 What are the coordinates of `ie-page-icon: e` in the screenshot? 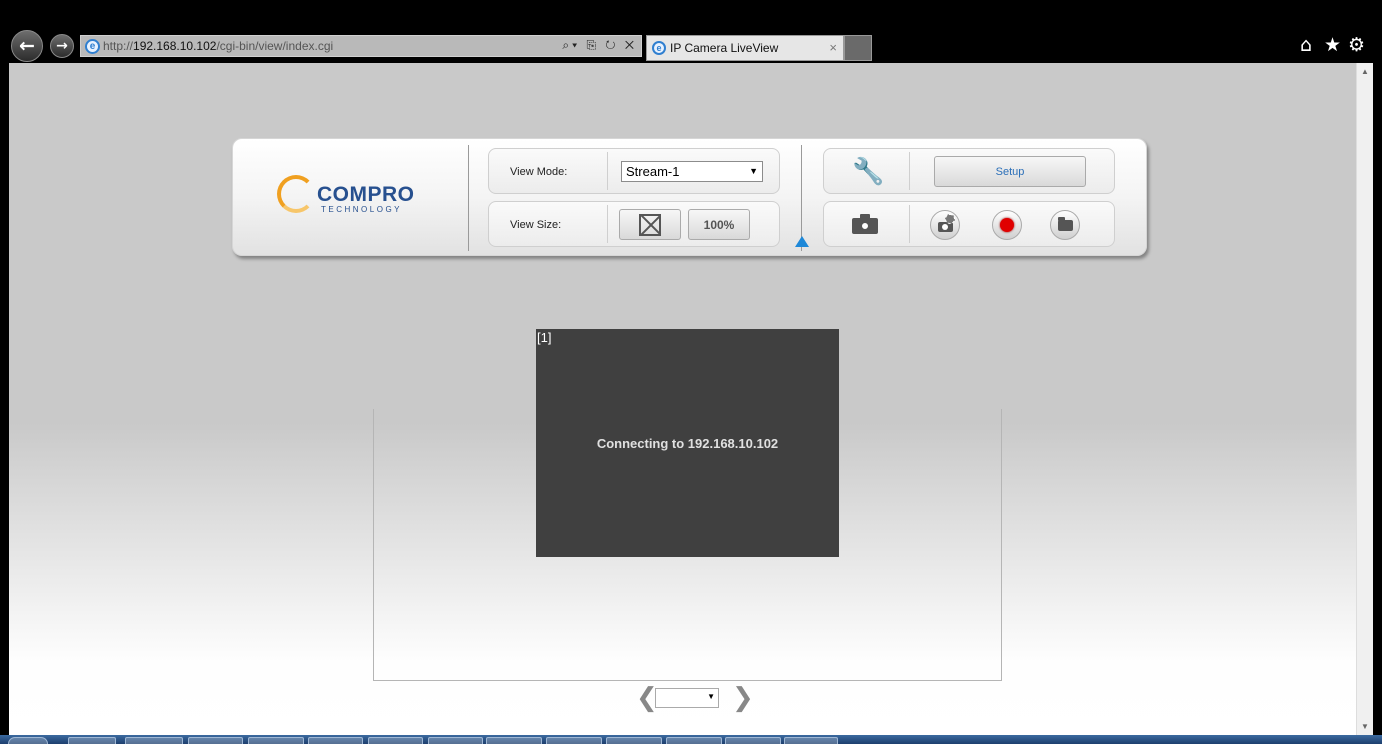 It's located at (92, 46).